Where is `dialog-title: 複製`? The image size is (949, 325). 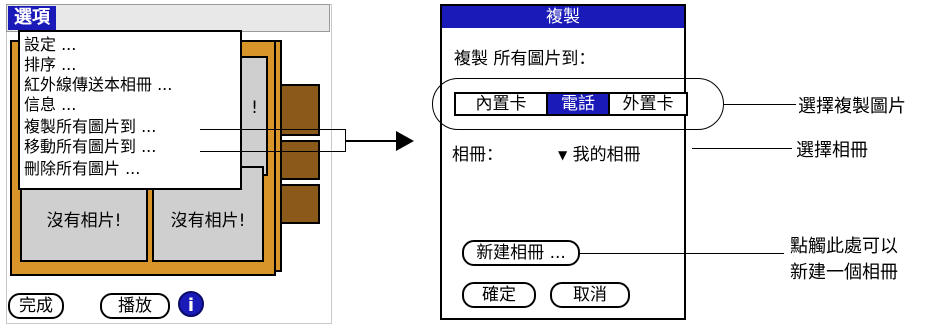
dialog-title: 複製 is located at coordinates (563, 17).